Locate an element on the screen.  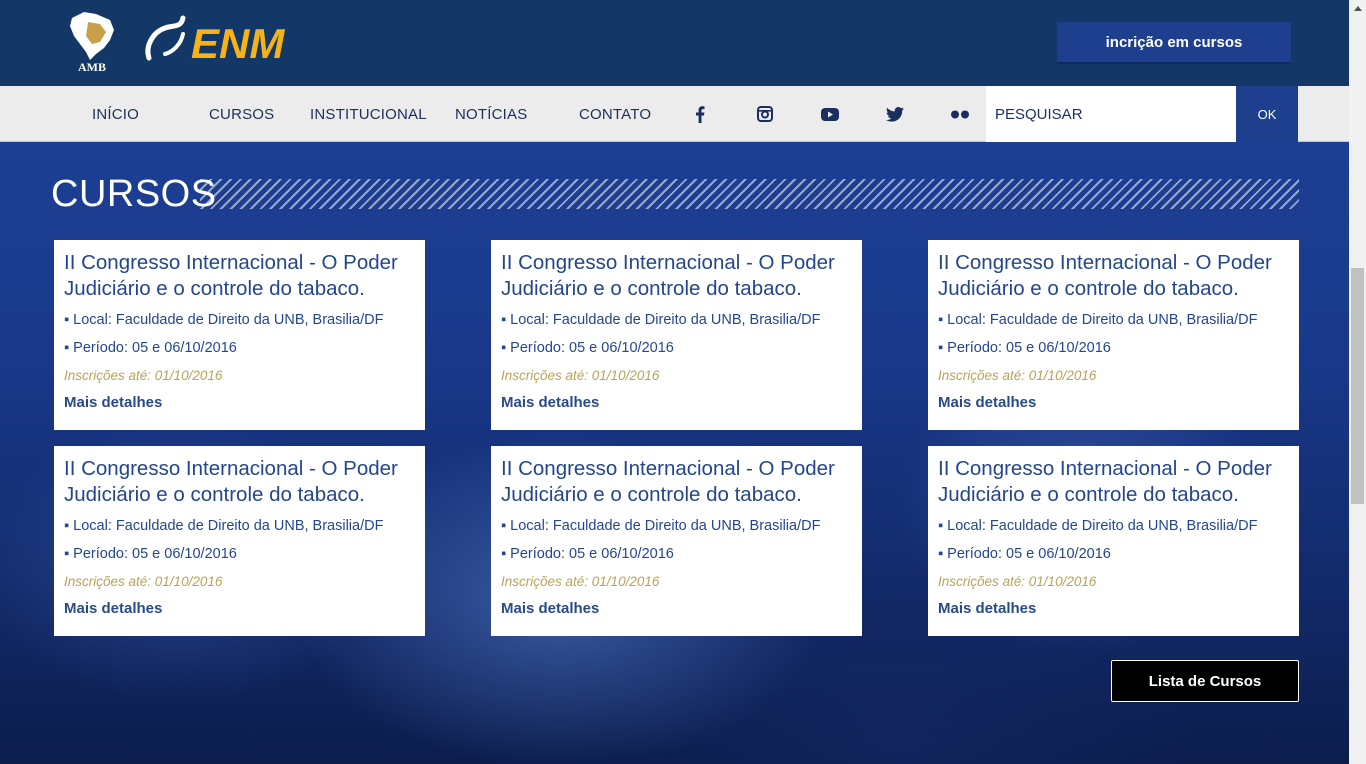
scroll-up-arrow-icon is located at coordinates (1357, 8).